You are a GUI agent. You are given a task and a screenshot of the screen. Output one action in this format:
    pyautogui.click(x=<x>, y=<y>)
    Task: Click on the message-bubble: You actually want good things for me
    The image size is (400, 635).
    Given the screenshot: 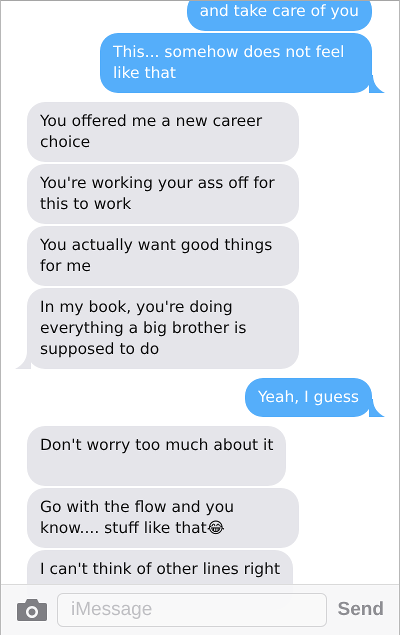 What is the action you would take?
    pyautogui.click(x=163, y=256)
    